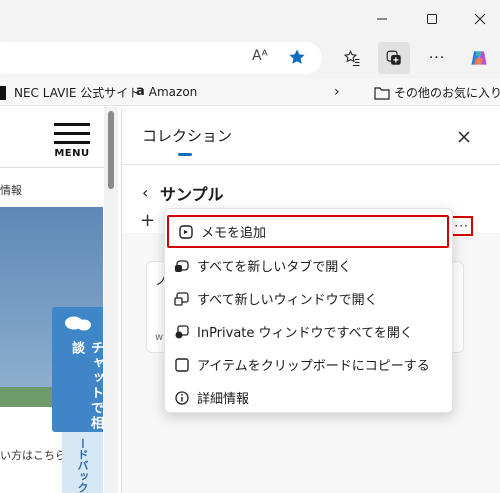 This screenshot has width=500, height=493. I want to click on favorites-overflow-chevron: ›, so click(337, 92).